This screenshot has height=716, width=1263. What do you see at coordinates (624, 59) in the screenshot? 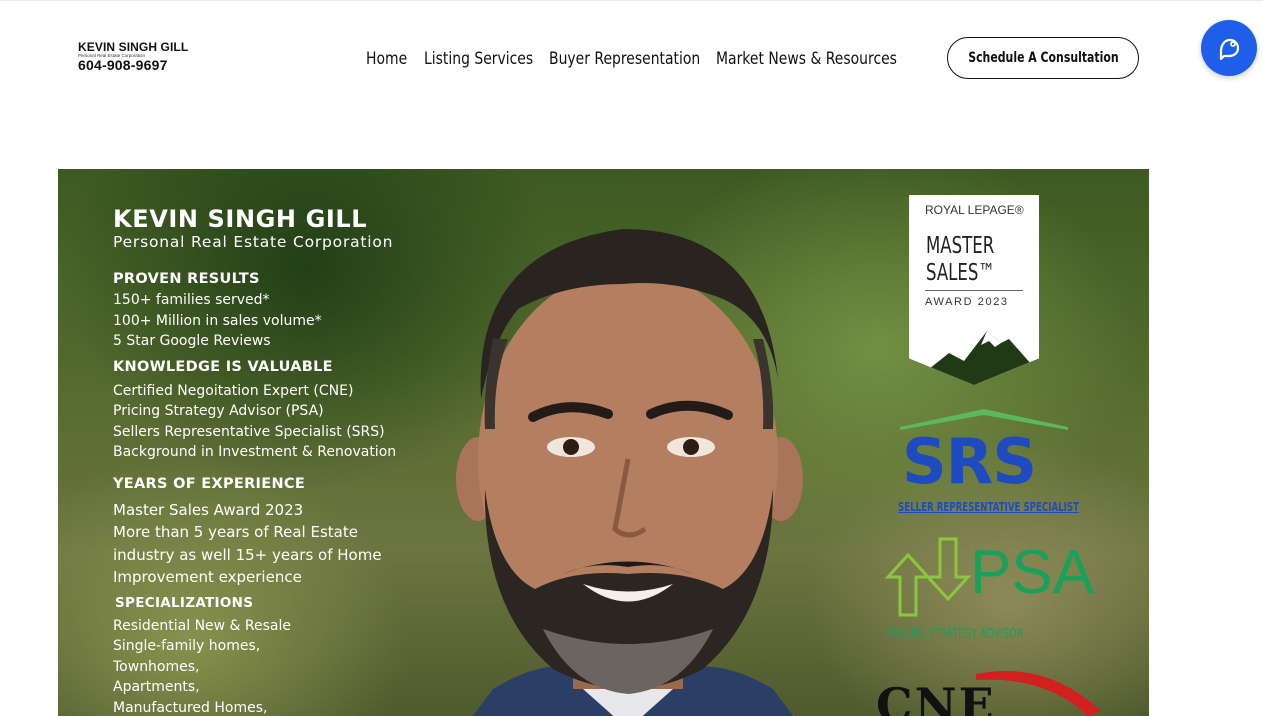
I see `nav-link-buyer-representation: Buyer Representation` at bounding box center [624, 59].